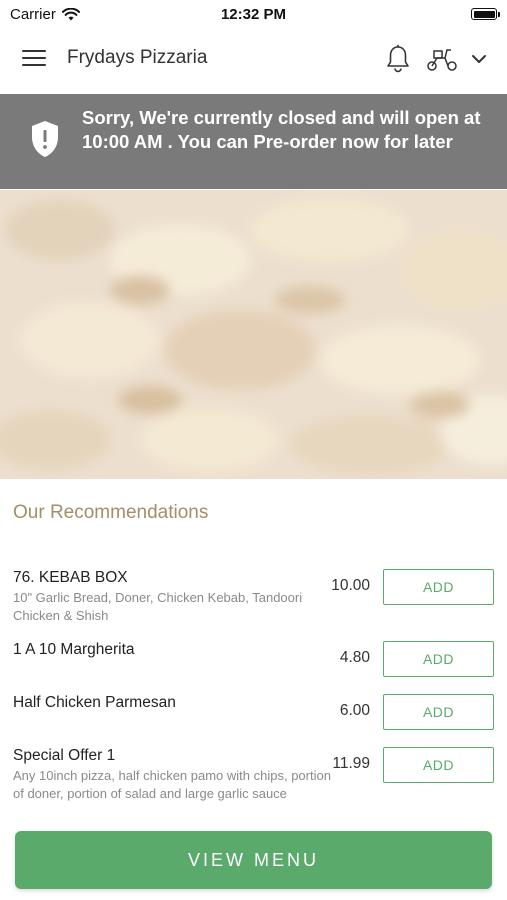 The height and width of the screenshot is (900, 507). Describe the element at coordinates (253, 860) in the screenshot. I see `view-menu-button: VIEW MENU` at that location.